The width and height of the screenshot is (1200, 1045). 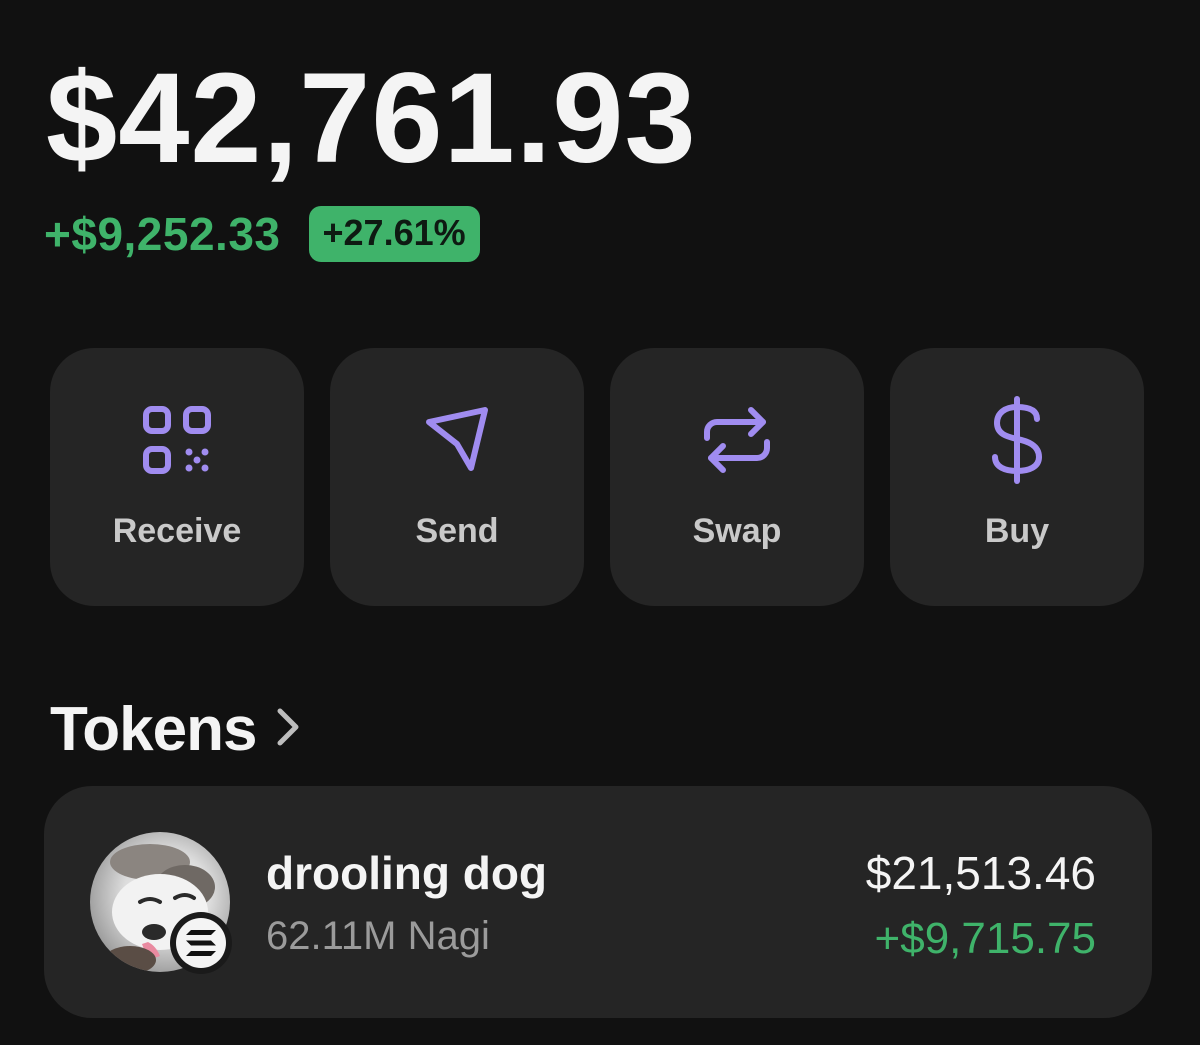 What do you see at coordinates (177, 531) in the screenshot?
I see `receive-label: Receive` at bounding box center [177, 531].